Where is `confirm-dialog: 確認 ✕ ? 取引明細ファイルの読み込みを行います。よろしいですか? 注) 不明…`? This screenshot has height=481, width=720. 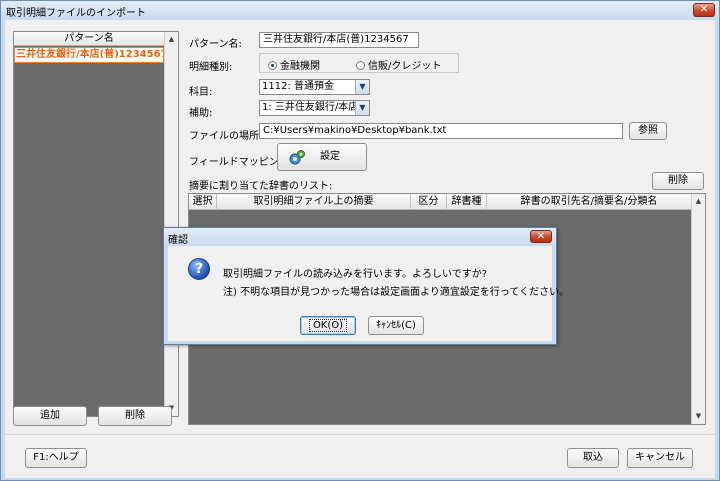 confirm-dialog: 確認 ✕ ? 取引明細ファイルの読み込みを行います。よろしいですか? 注) 不明… is located at coordinates (366, 286).